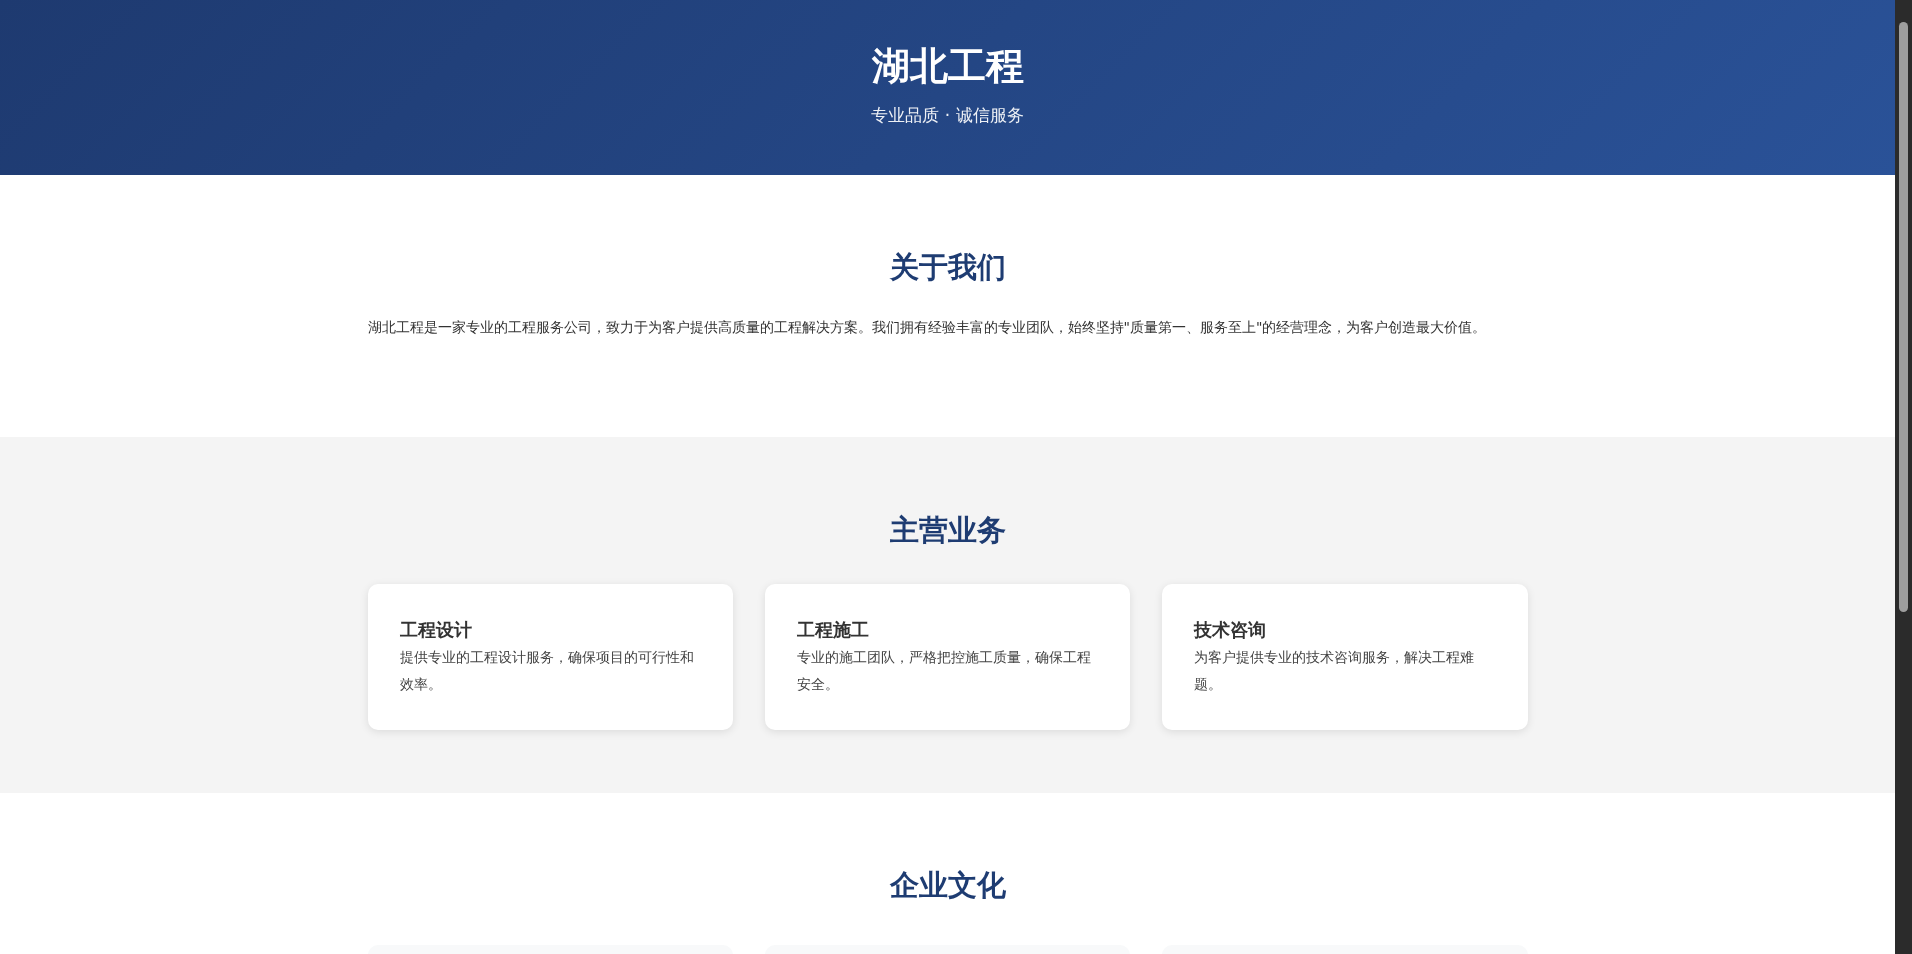  I want to click on section-title: 关于我们, so click(947, 267).